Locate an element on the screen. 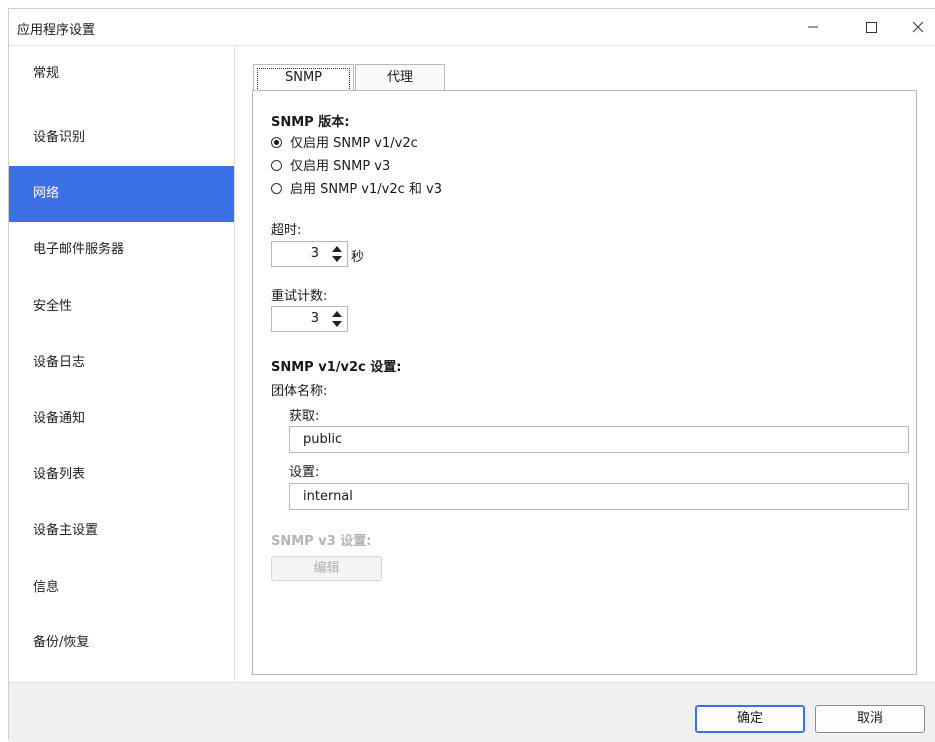 The height and width of the screenshot is (742, 935). minimize-icon is located at coordinates (813, 27).